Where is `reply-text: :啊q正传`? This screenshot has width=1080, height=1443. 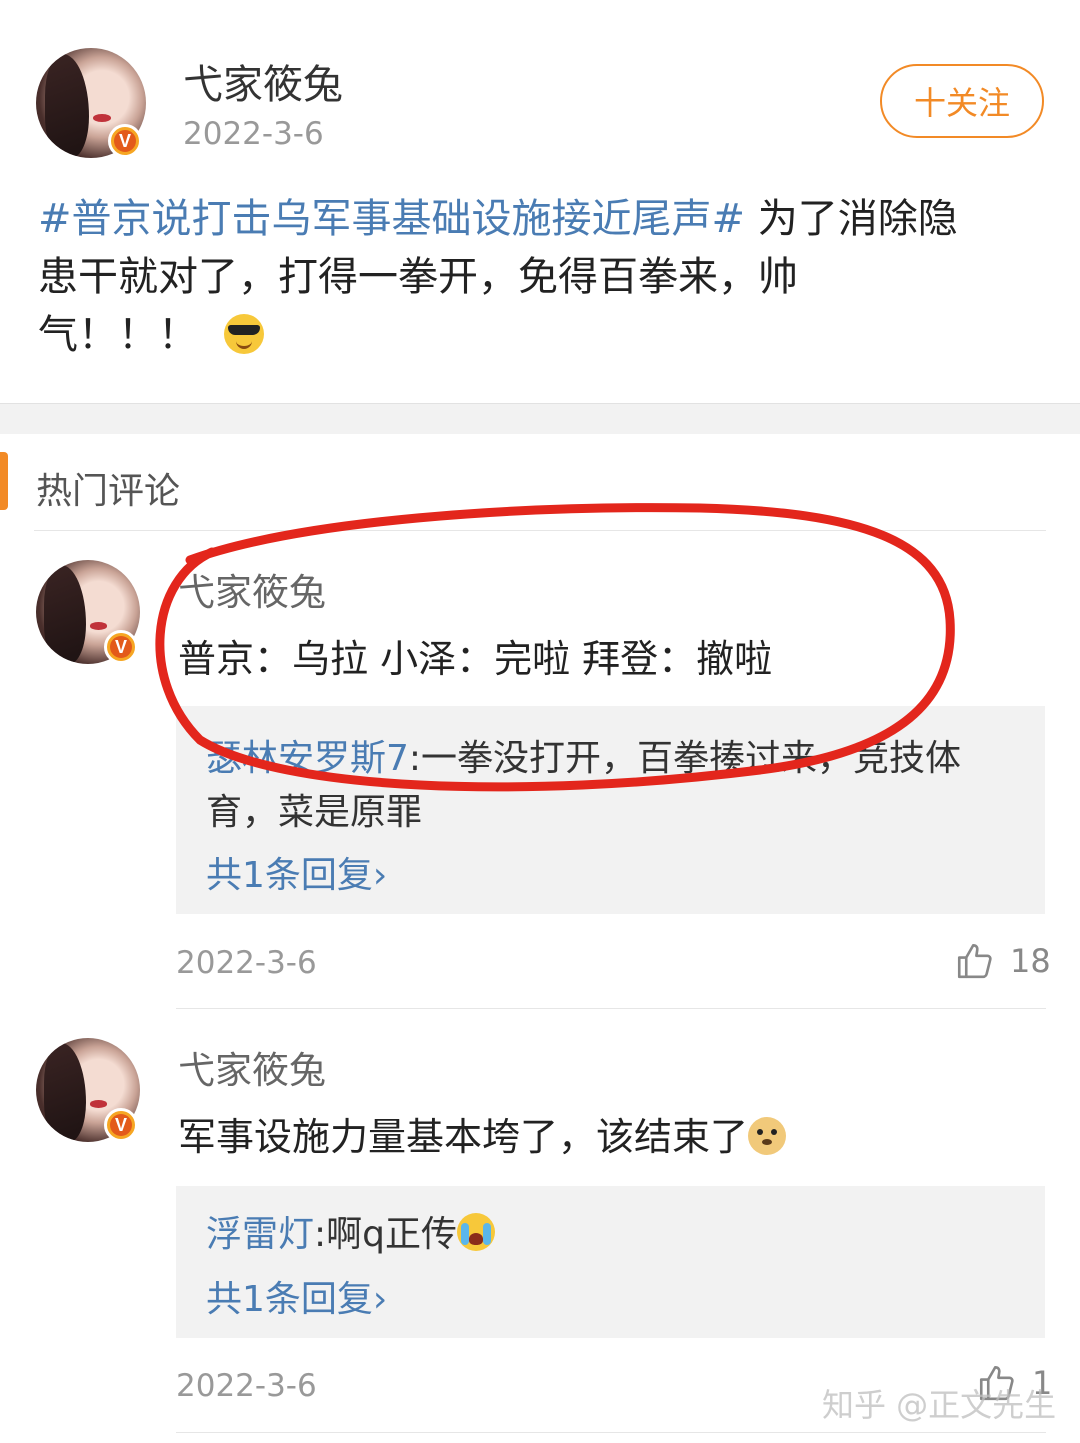
reply-text: :啊q正传 is located at coordinates (385, 1234).